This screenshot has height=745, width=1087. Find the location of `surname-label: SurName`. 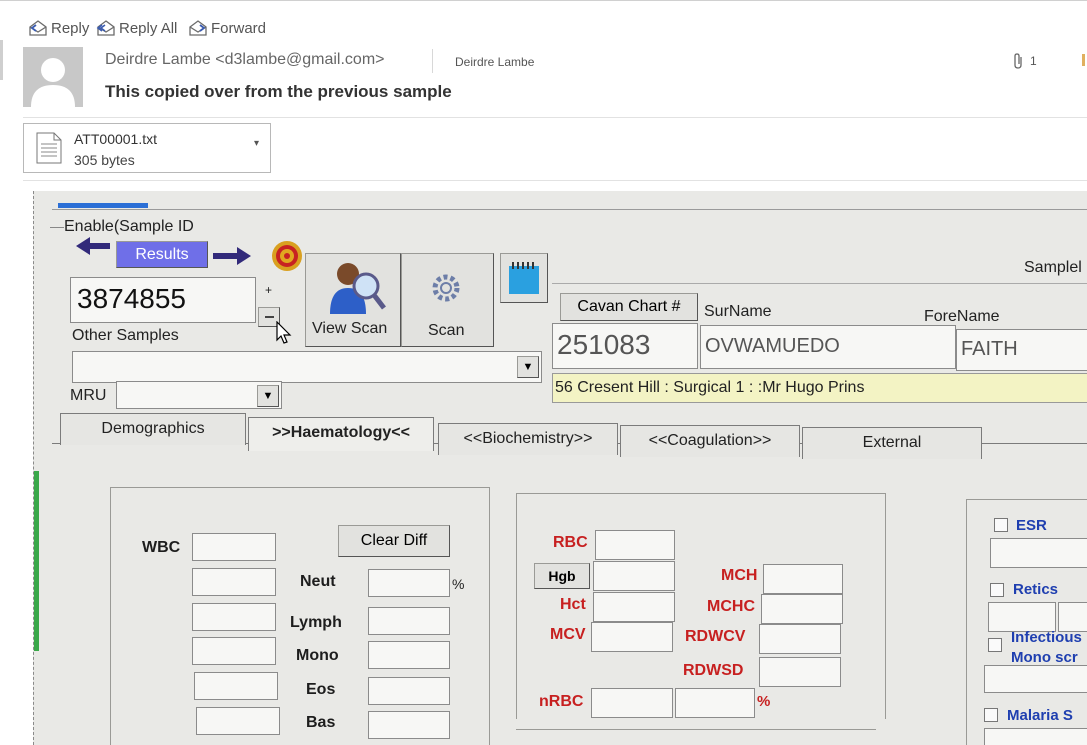

surname-label: SurName is located at coordinates (738, 311).